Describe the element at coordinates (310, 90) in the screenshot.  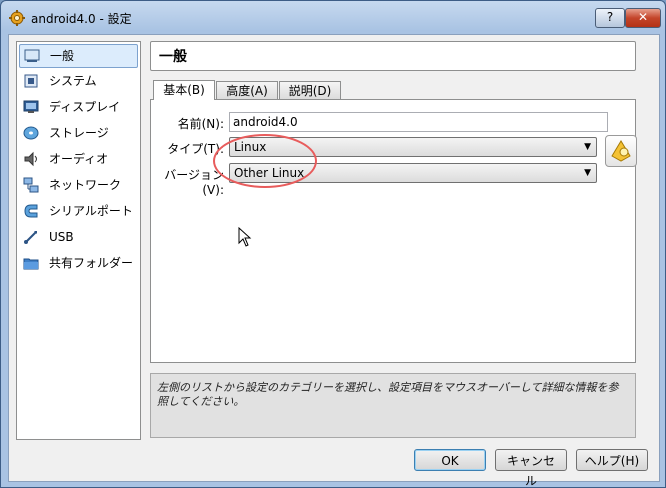
I see `tab-description: 説明(D)` at that location.